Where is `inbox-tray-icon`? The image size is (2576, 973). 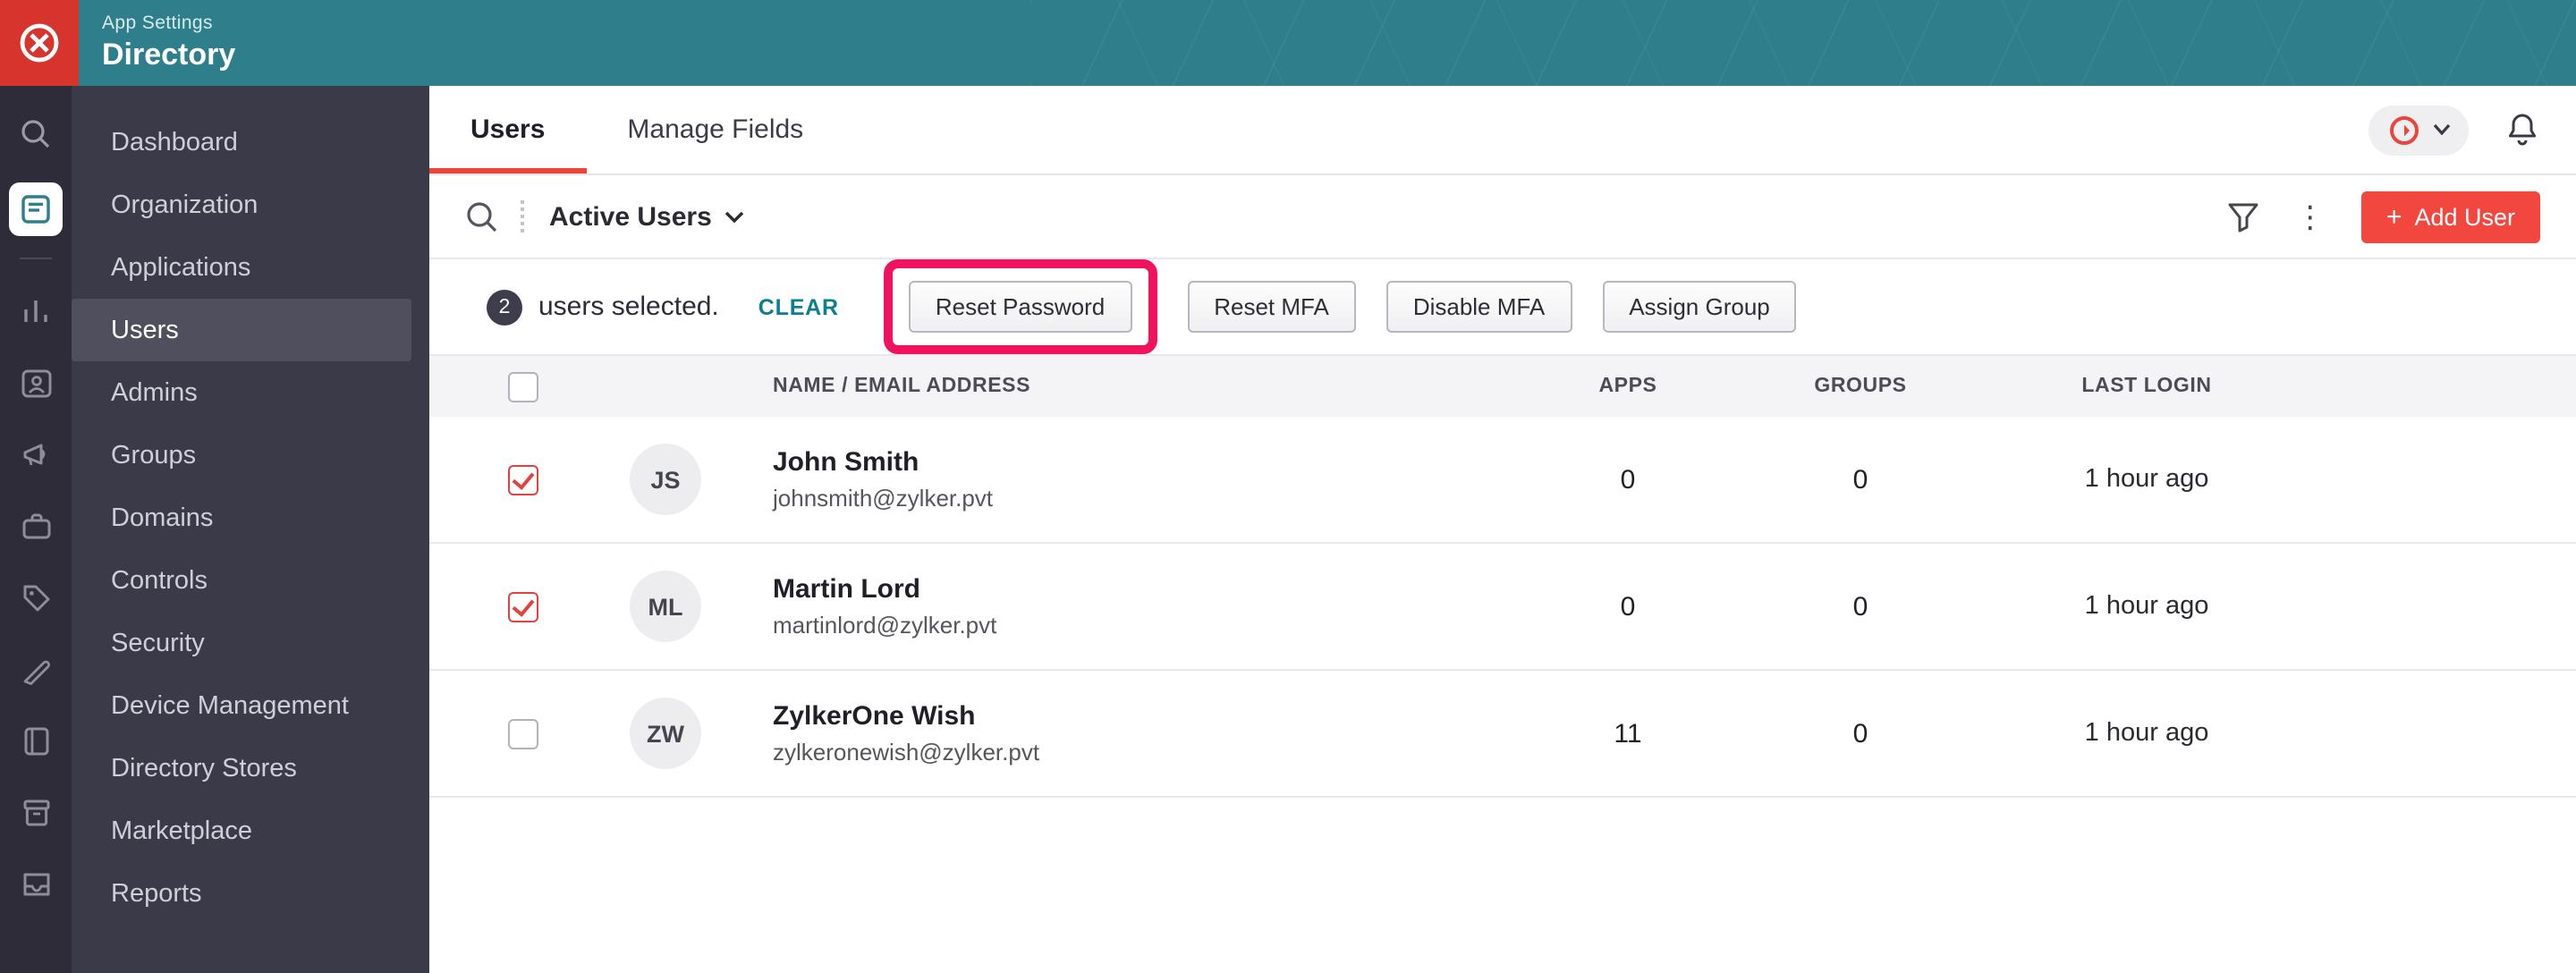 inbox-tray-icon is located at coordinates (36, 883).